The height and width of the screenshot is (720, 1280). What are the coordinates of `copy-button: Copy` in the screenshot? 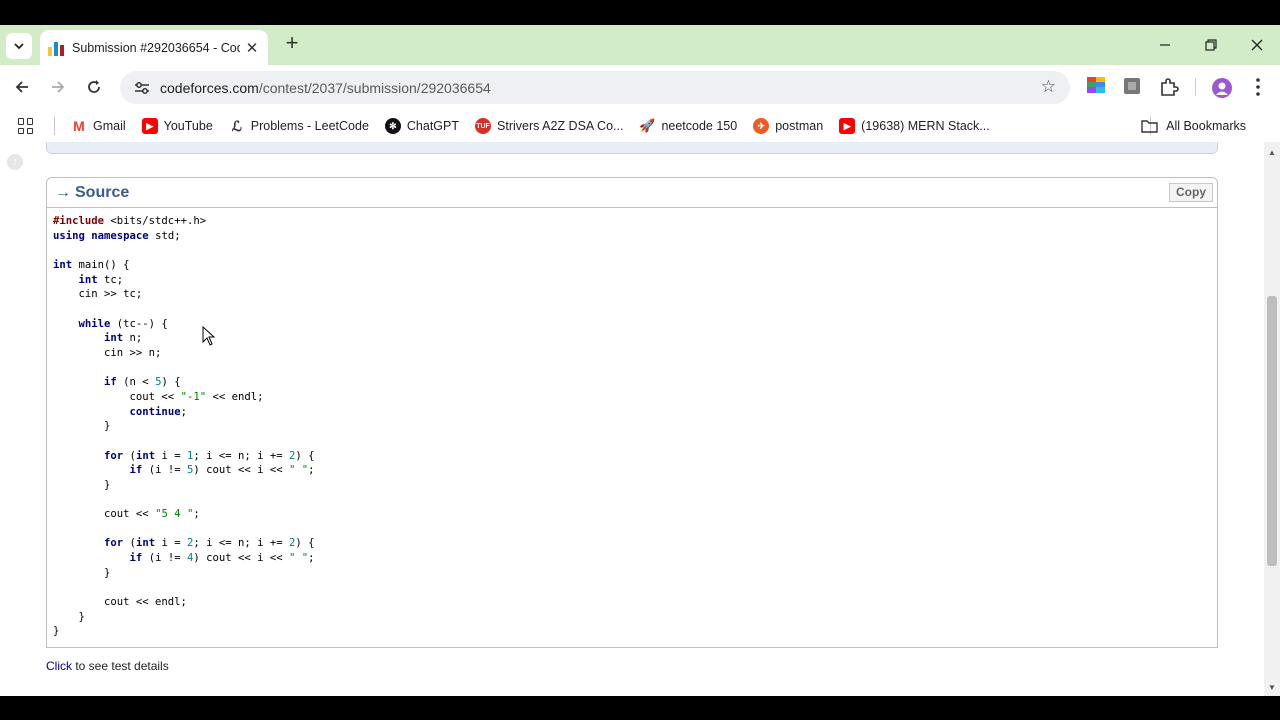 It's located at (1191, 192).